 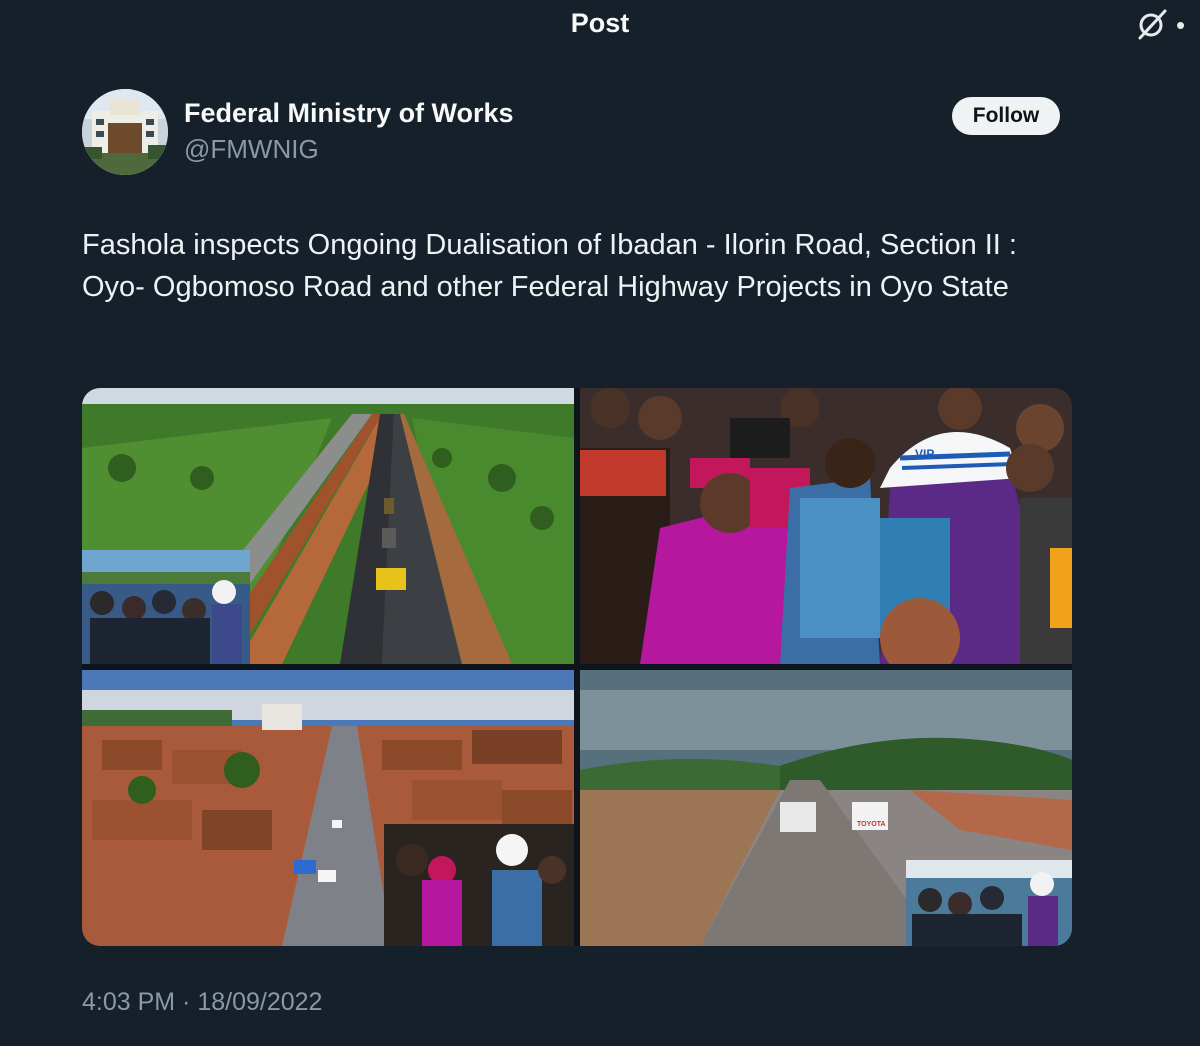 I want to click on photo-aerial-highway, so click(x=328, y=526).